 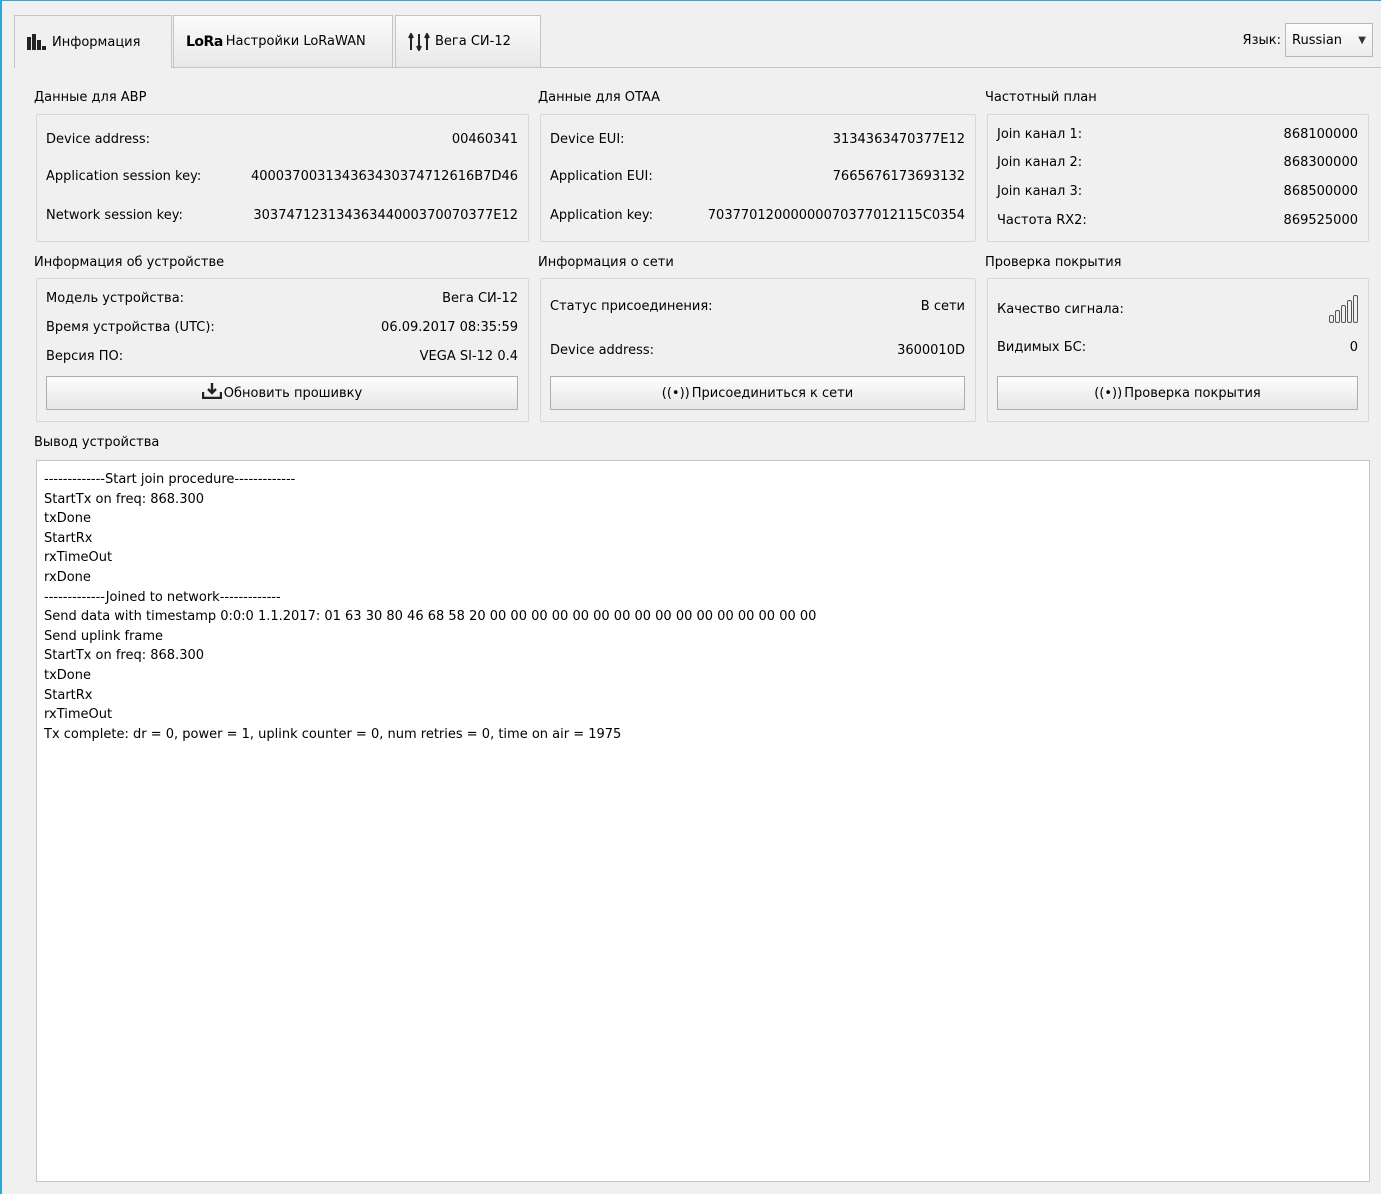 What do you see at coordinates (384, 176) in the screenshot?
I see `abp-app-session-key-value: 400037003134363430374712616B7D46` at bounding box center [384, 176].